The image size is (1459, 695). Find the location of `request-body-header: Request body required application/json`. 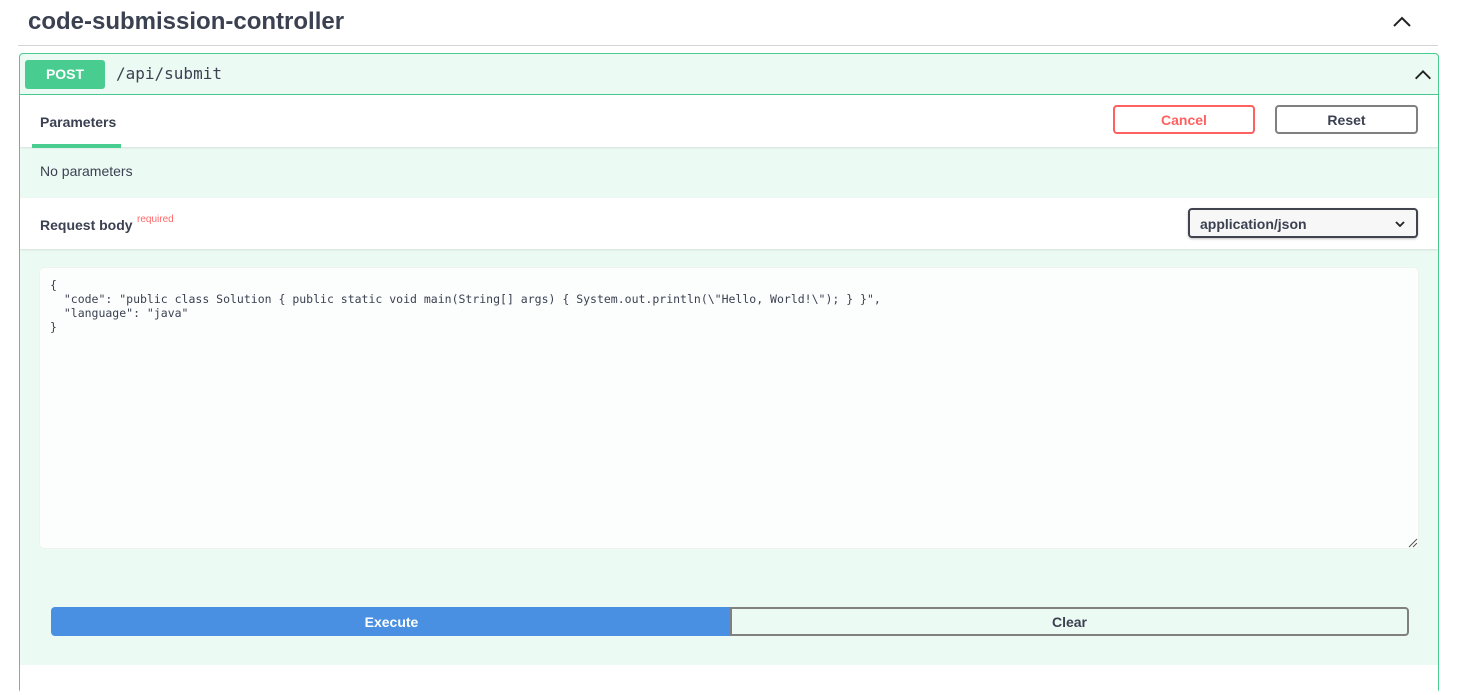

request-body-header: Request body required application/json is located at coordinates (729, 223).